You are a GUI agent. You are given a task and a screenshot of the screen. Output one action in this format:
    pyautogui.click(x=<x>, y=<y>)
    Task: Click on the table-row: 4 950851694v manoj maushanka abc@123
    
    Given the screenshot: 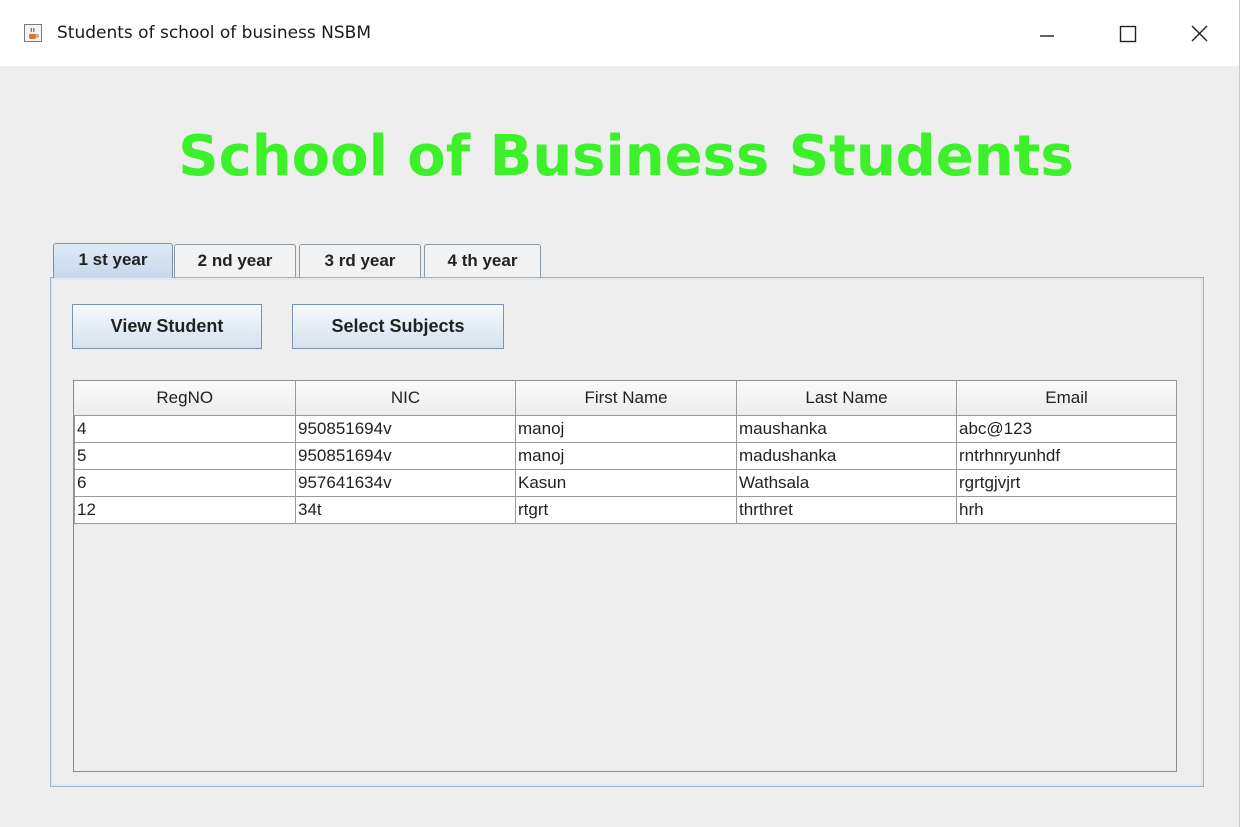 What is the action you would take?
    pyautogui.click(x=625, y=429)
    